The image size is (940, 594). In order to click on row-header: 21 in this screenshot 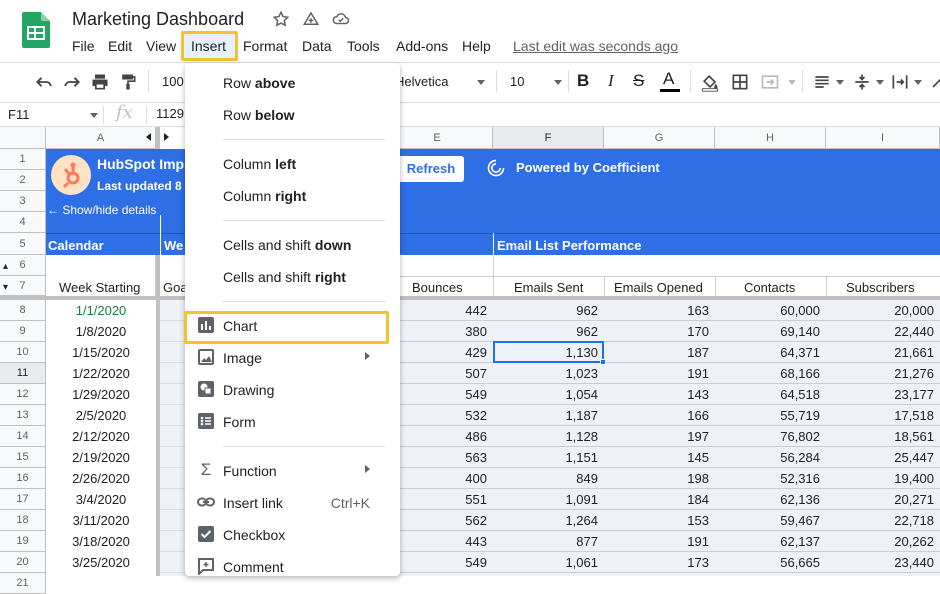, I will do `click(23, 583)`.